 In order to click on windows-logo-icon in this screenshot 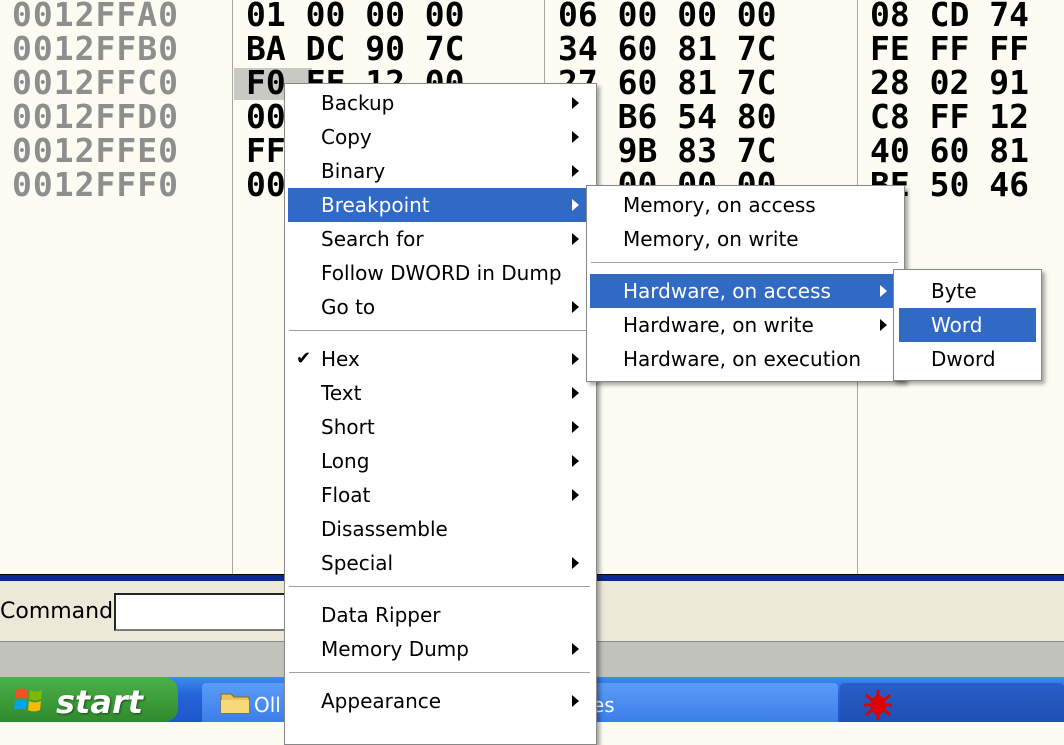, I will do `click(28, 700)`.